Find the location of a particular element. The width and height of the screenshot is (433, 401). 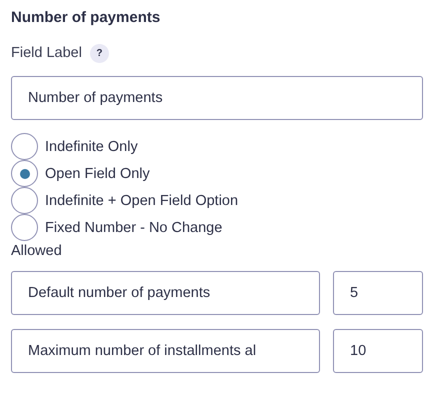

number-input: 10 is located at coordinates (378, 351).